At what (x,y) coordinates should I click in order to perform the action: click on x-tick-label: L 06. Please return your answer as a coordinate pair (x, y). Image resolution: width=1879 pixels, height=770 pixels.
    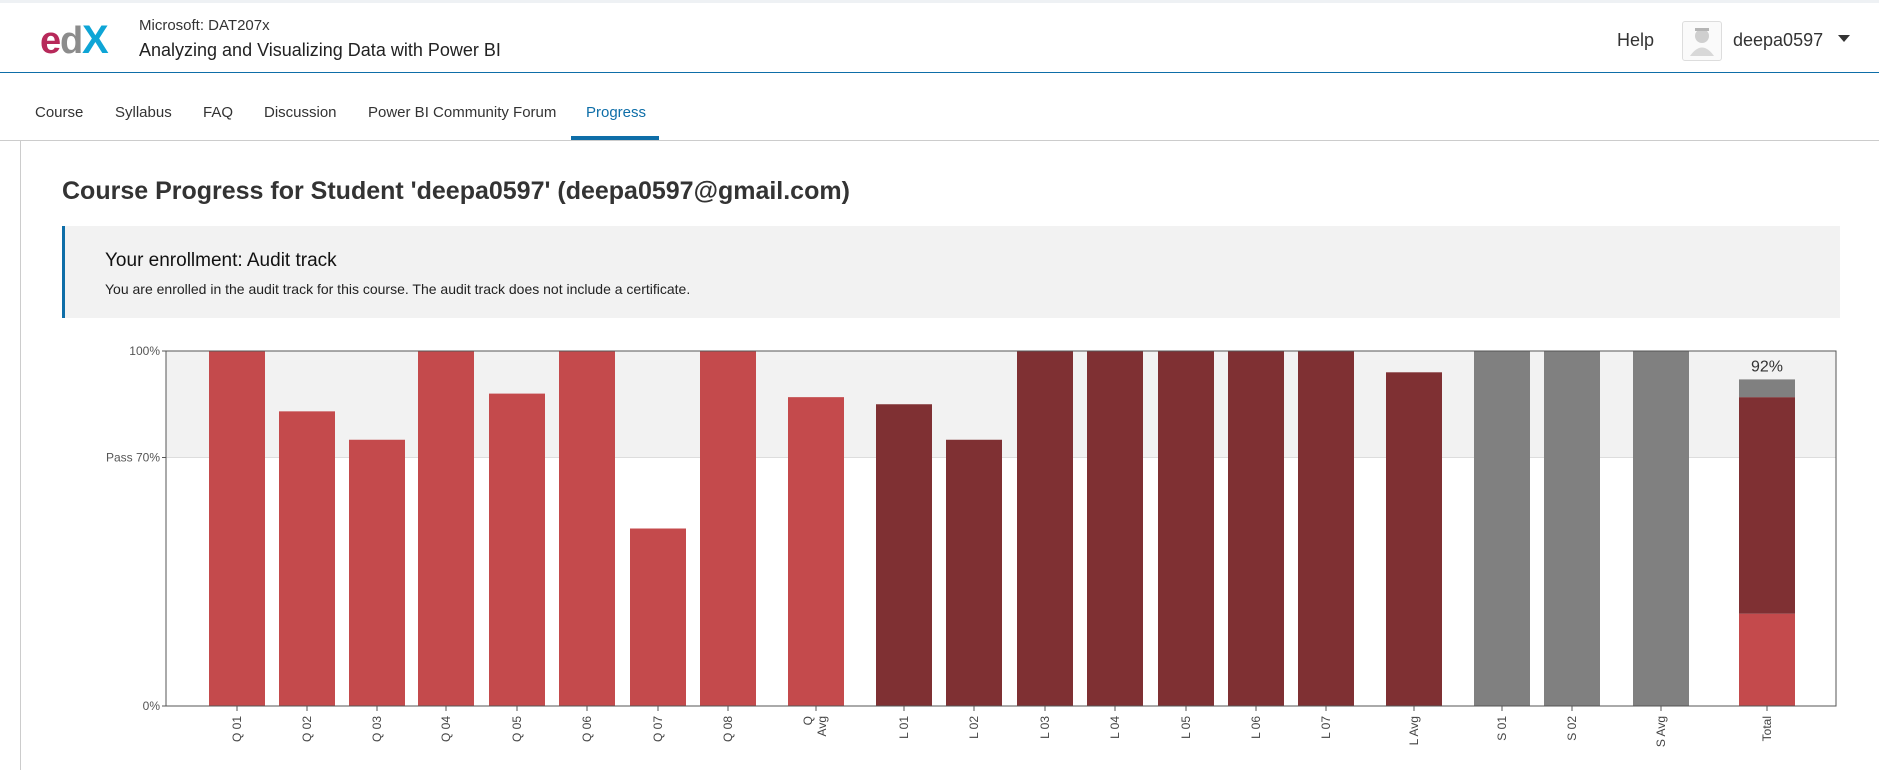
    Looking at the image, I should click on (1256, 727).